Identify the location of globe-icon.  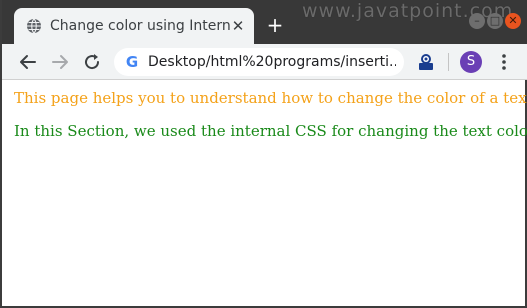
(34, 26).